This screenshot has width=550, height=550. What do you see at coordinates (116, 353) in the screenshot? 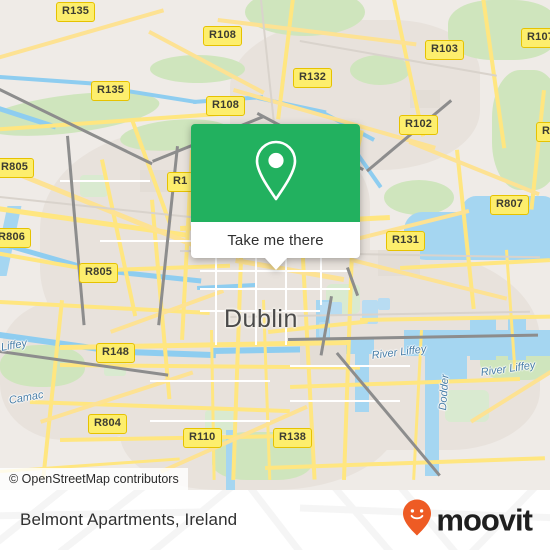
I see `road-shield: R148` at bounding box center [116, 353].